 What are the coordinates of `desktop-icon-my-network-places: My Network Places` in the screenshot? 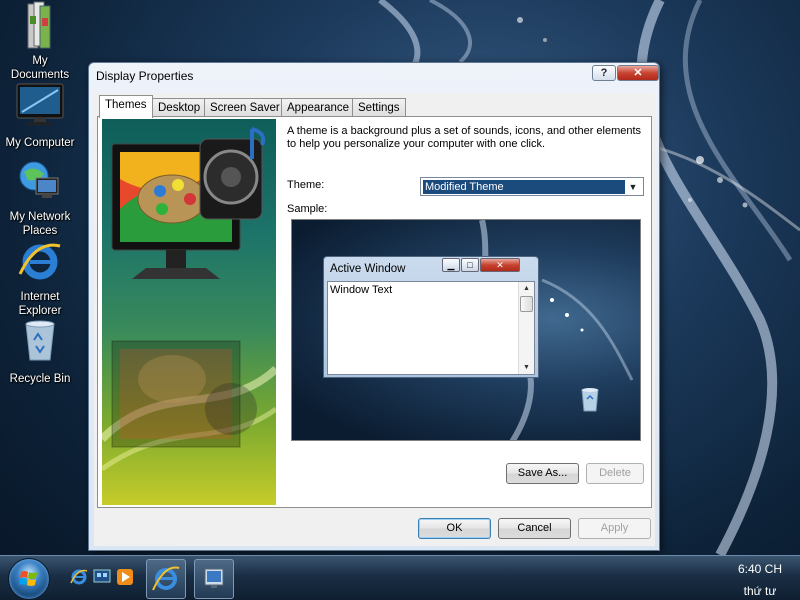 It's located at (40, 199).